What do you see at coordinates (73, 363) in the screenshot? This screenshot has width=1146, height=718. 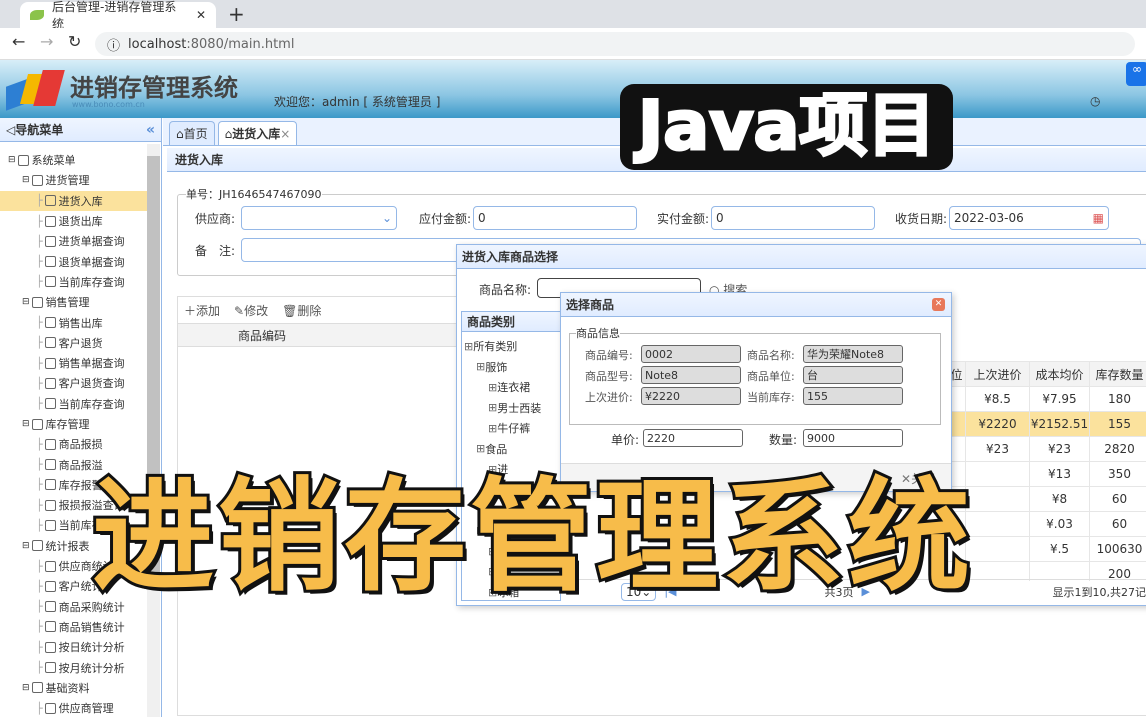 I see `nav-item: ├销售单据查询` at bounding box center [73, 363].